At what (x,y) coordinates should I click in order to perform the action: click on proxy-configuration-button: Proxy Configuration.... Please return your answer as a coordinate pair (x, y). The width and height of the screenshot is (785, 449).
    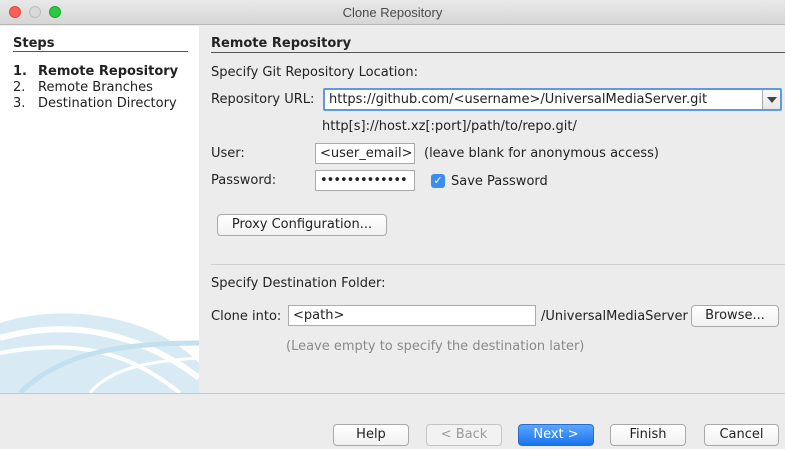
    Looking at the image, I should click on (302, 225).